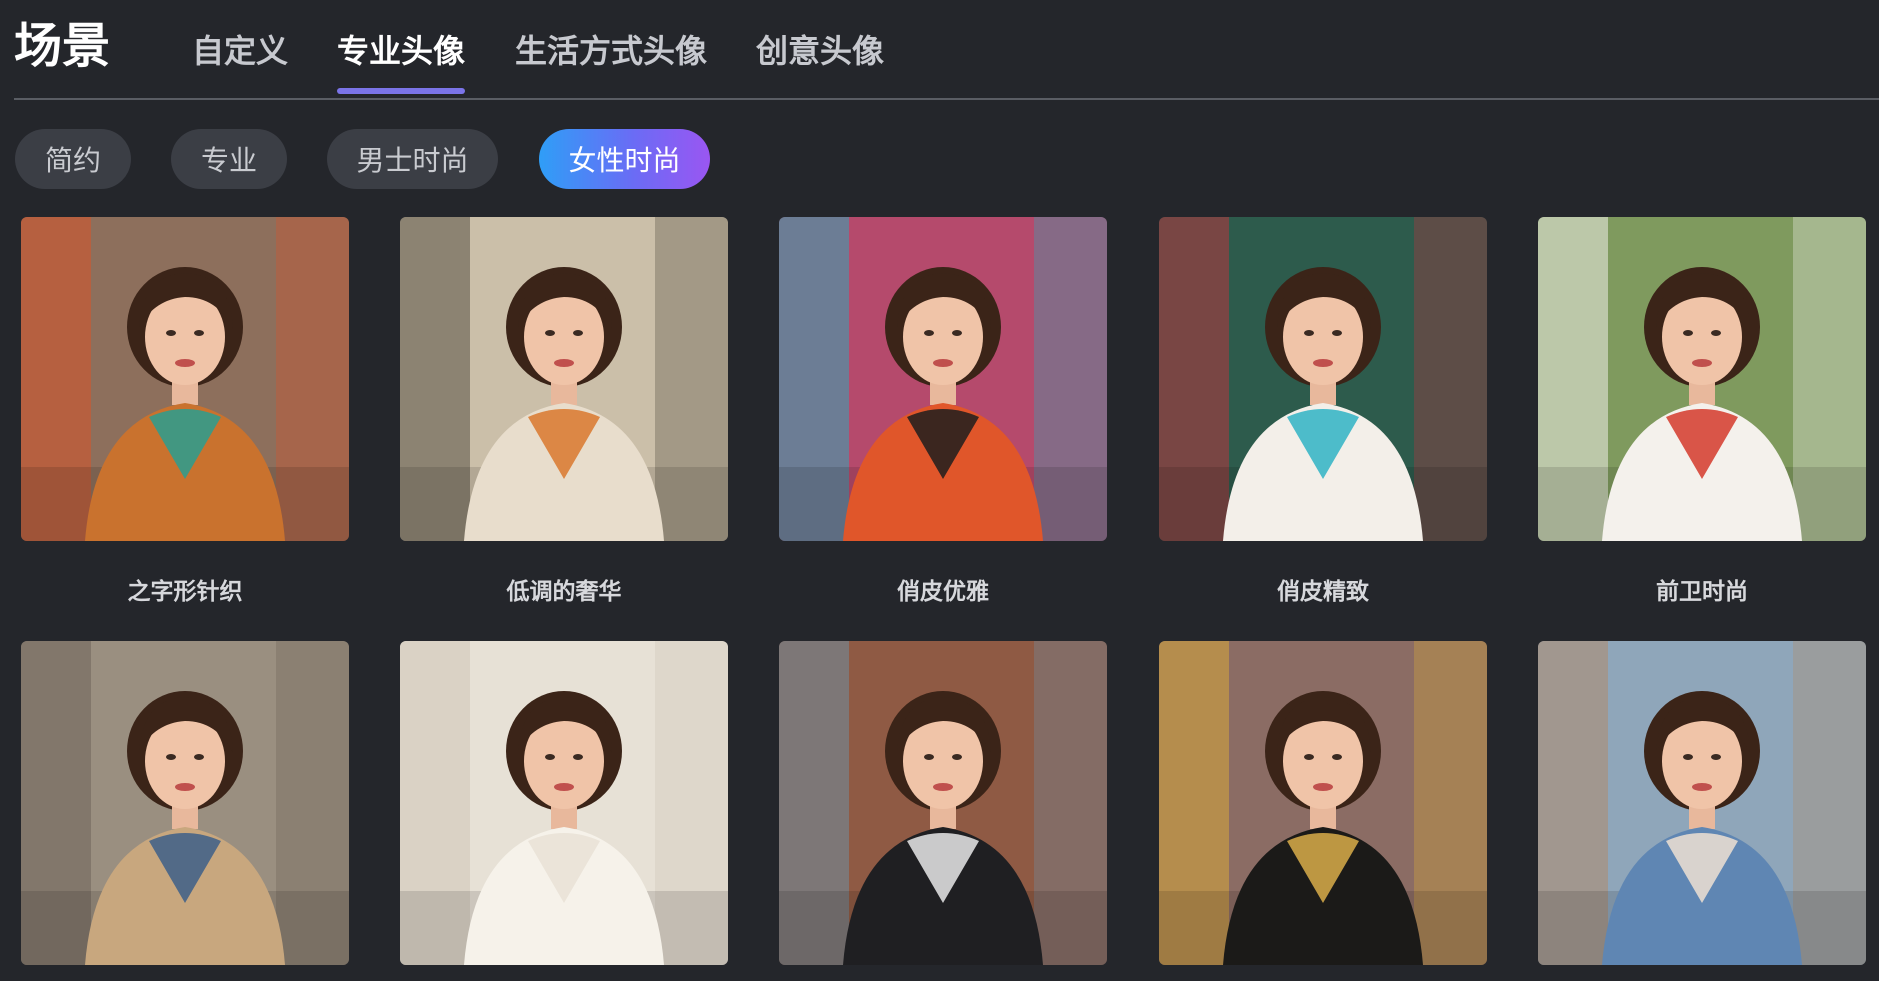  I want to click on header: 场景 自定义 专业头像 生活方式头像 创意头像, so click(939, 50).